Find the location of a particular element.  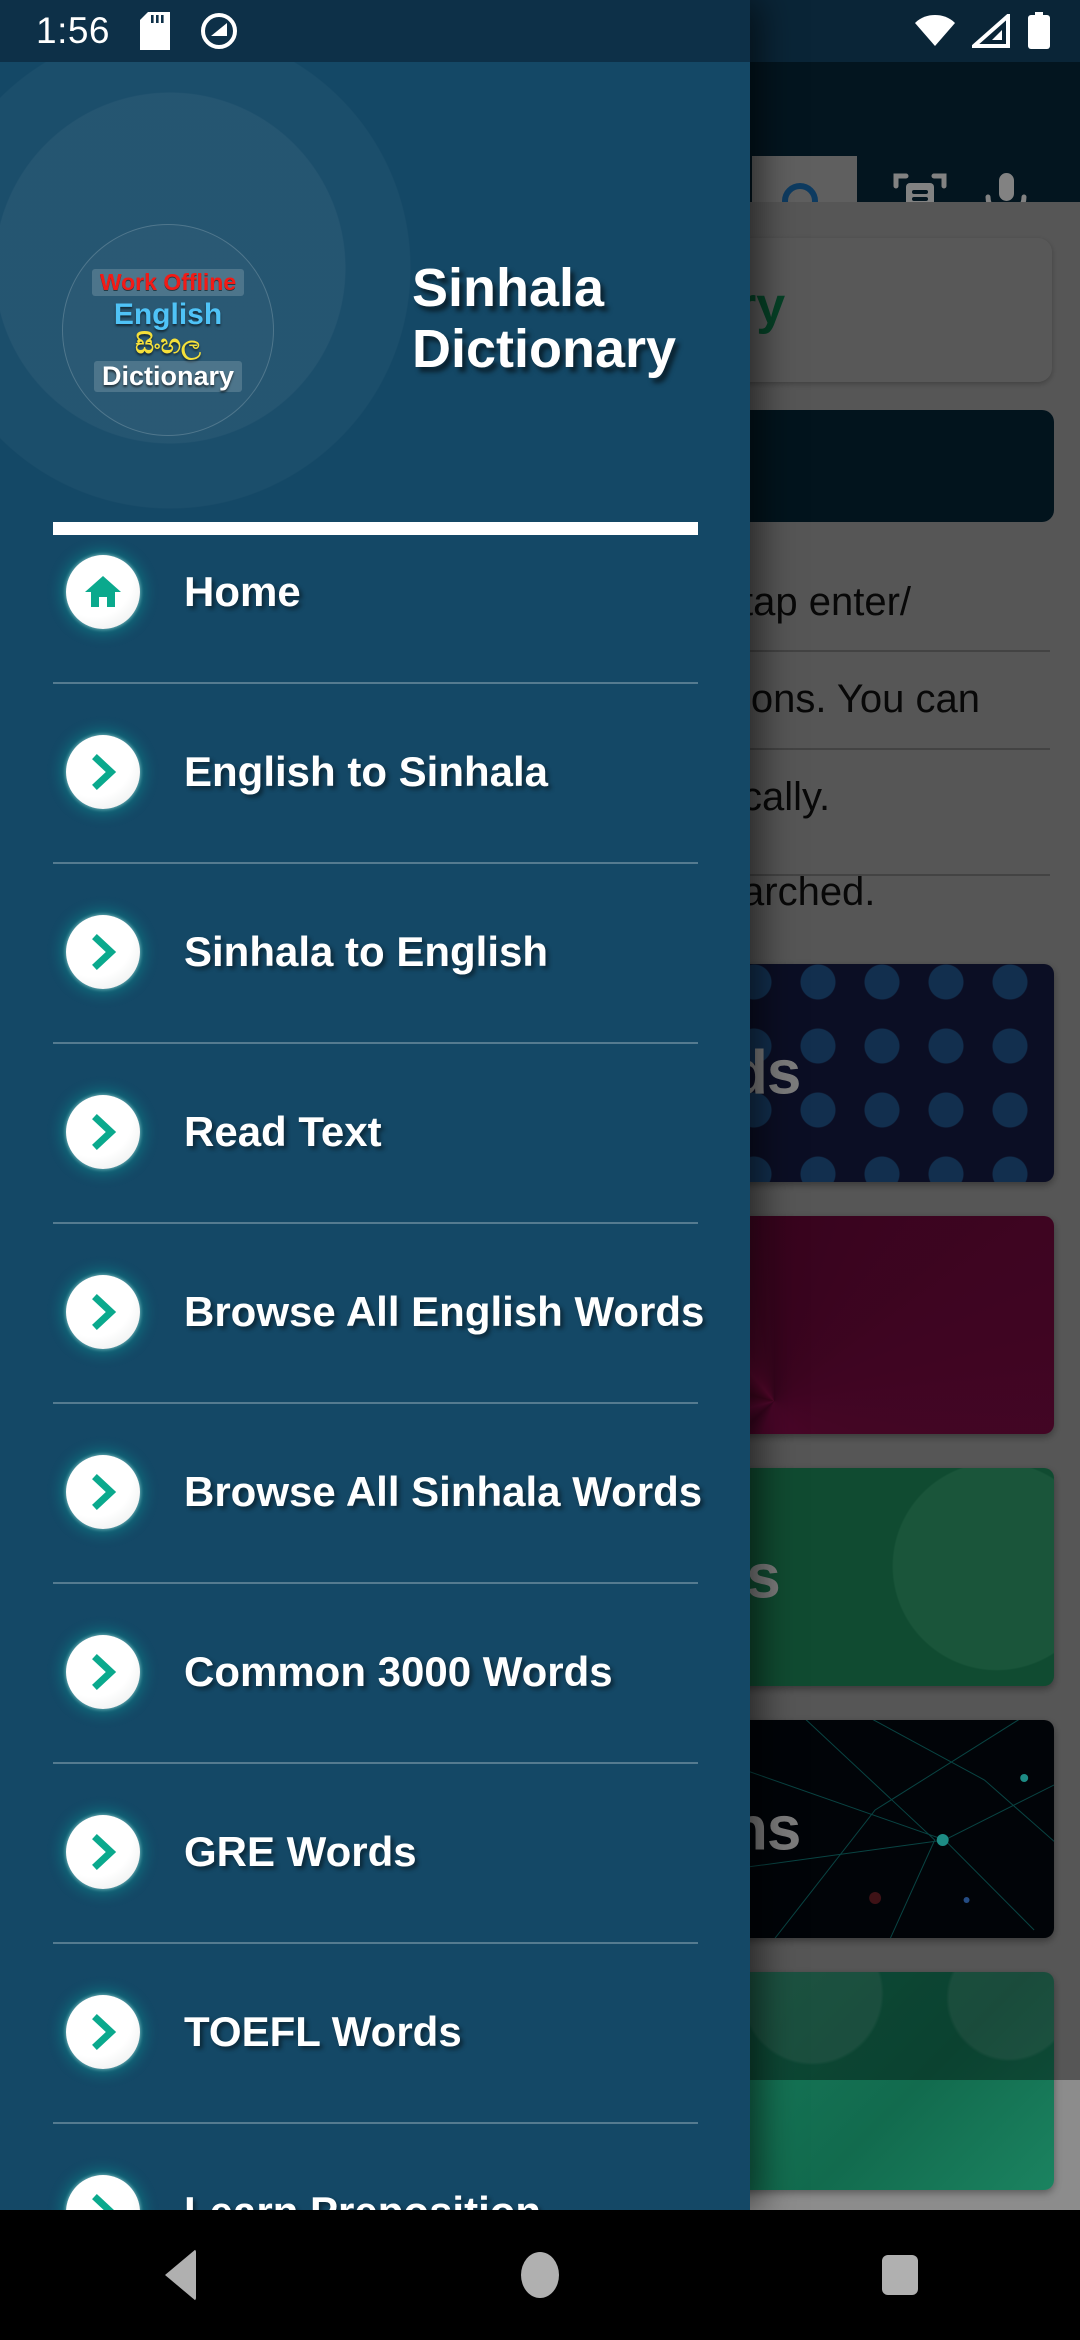

menu-item-learn-preposition: Learn Preposition is located at coordinates (375, 2166).